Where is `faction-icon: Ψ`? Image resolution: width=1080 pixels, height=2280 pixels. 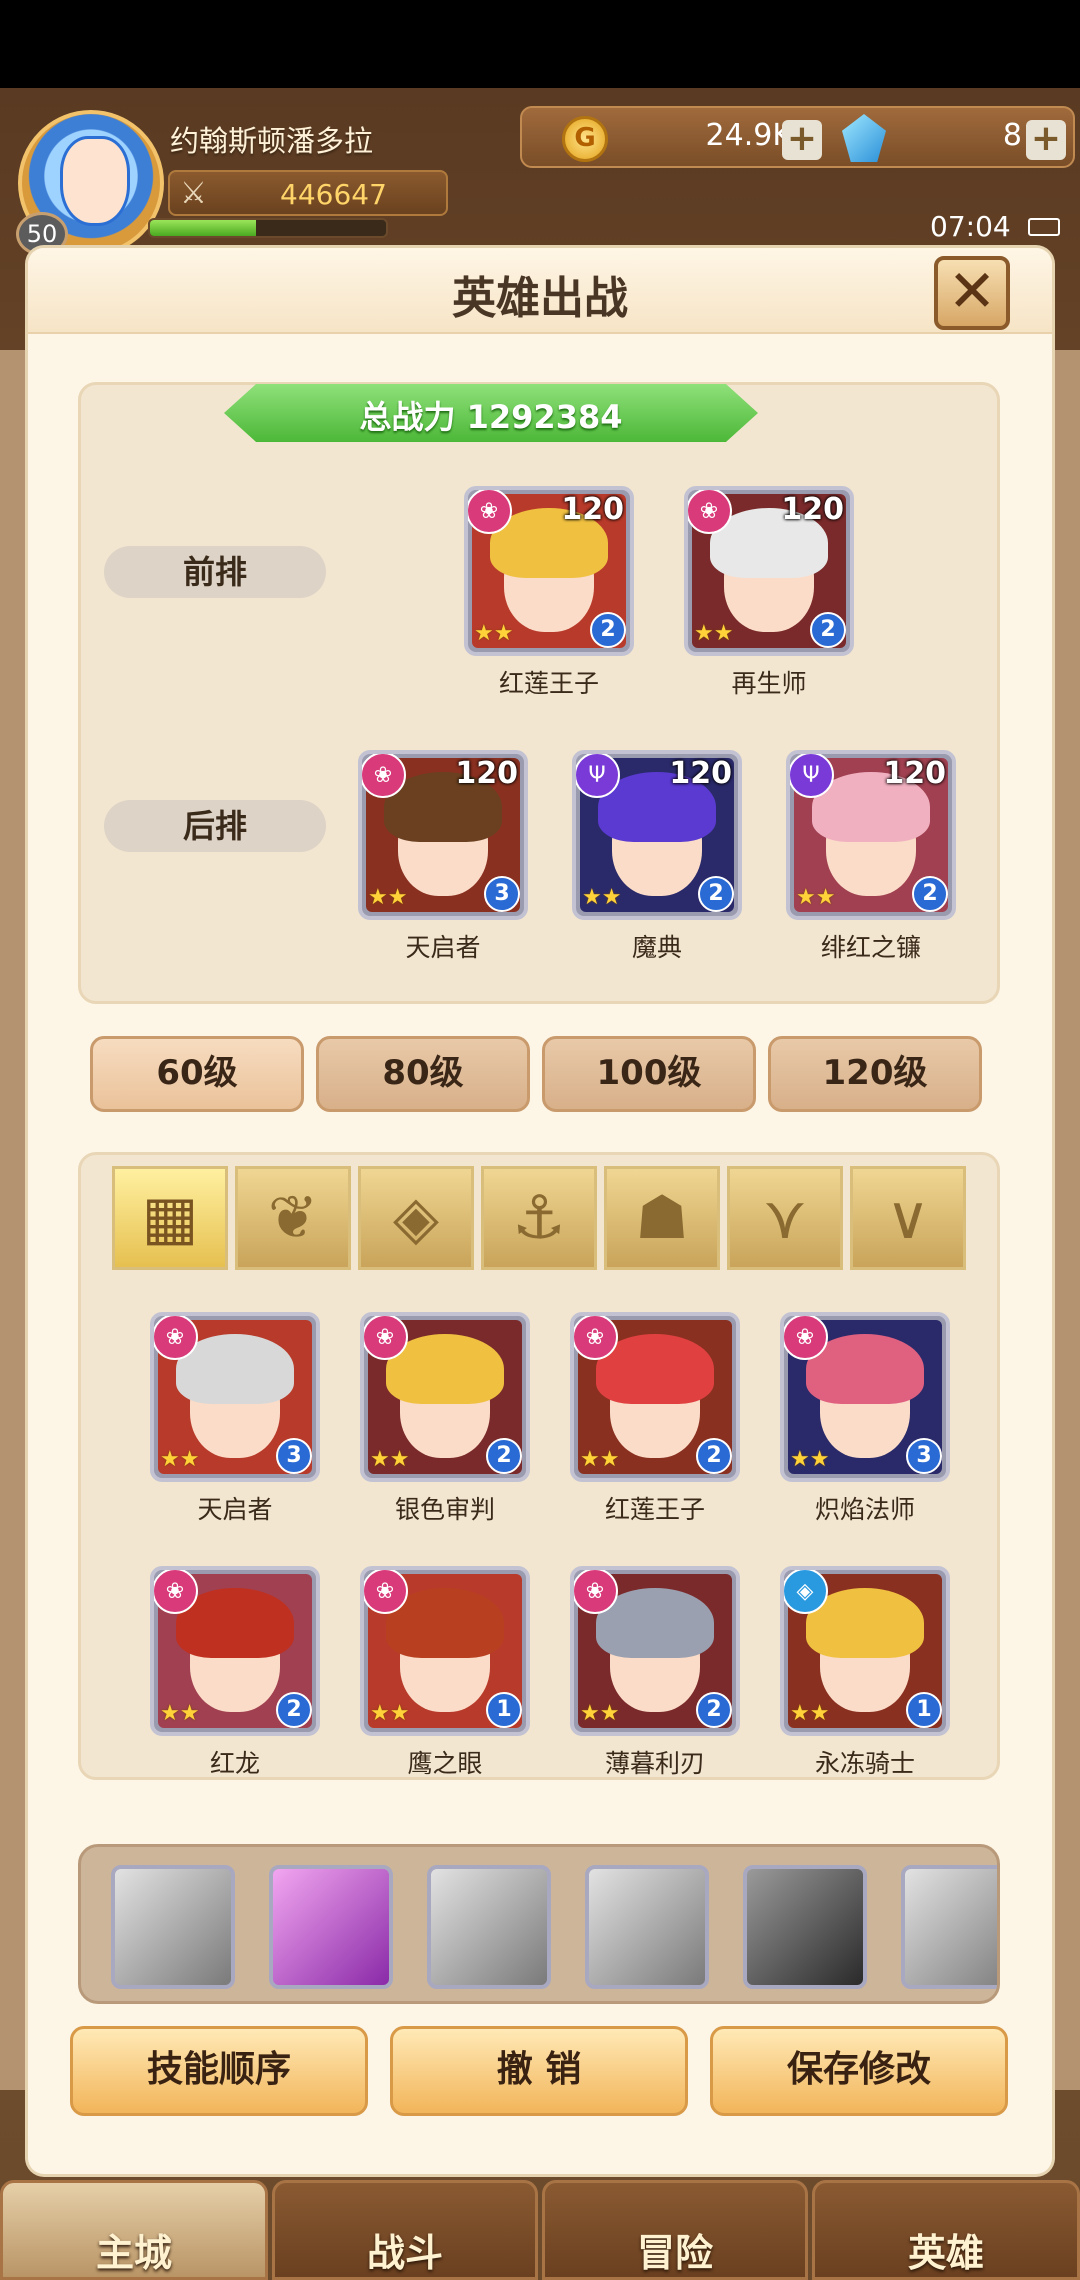
faction-icon: Ψ is located at coordinates (598, 776).